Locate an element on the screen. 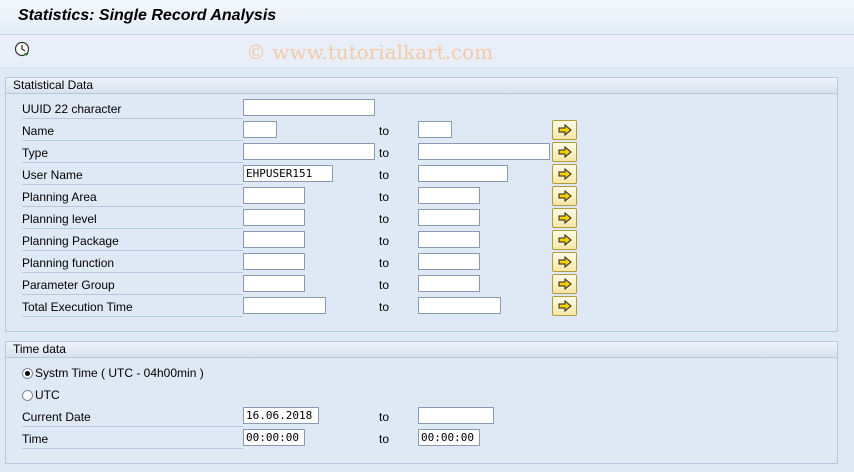 Image resolution: width=854 pixels, height=472 pixels. current-date-to-label: to is located at coordinates (384, 417).